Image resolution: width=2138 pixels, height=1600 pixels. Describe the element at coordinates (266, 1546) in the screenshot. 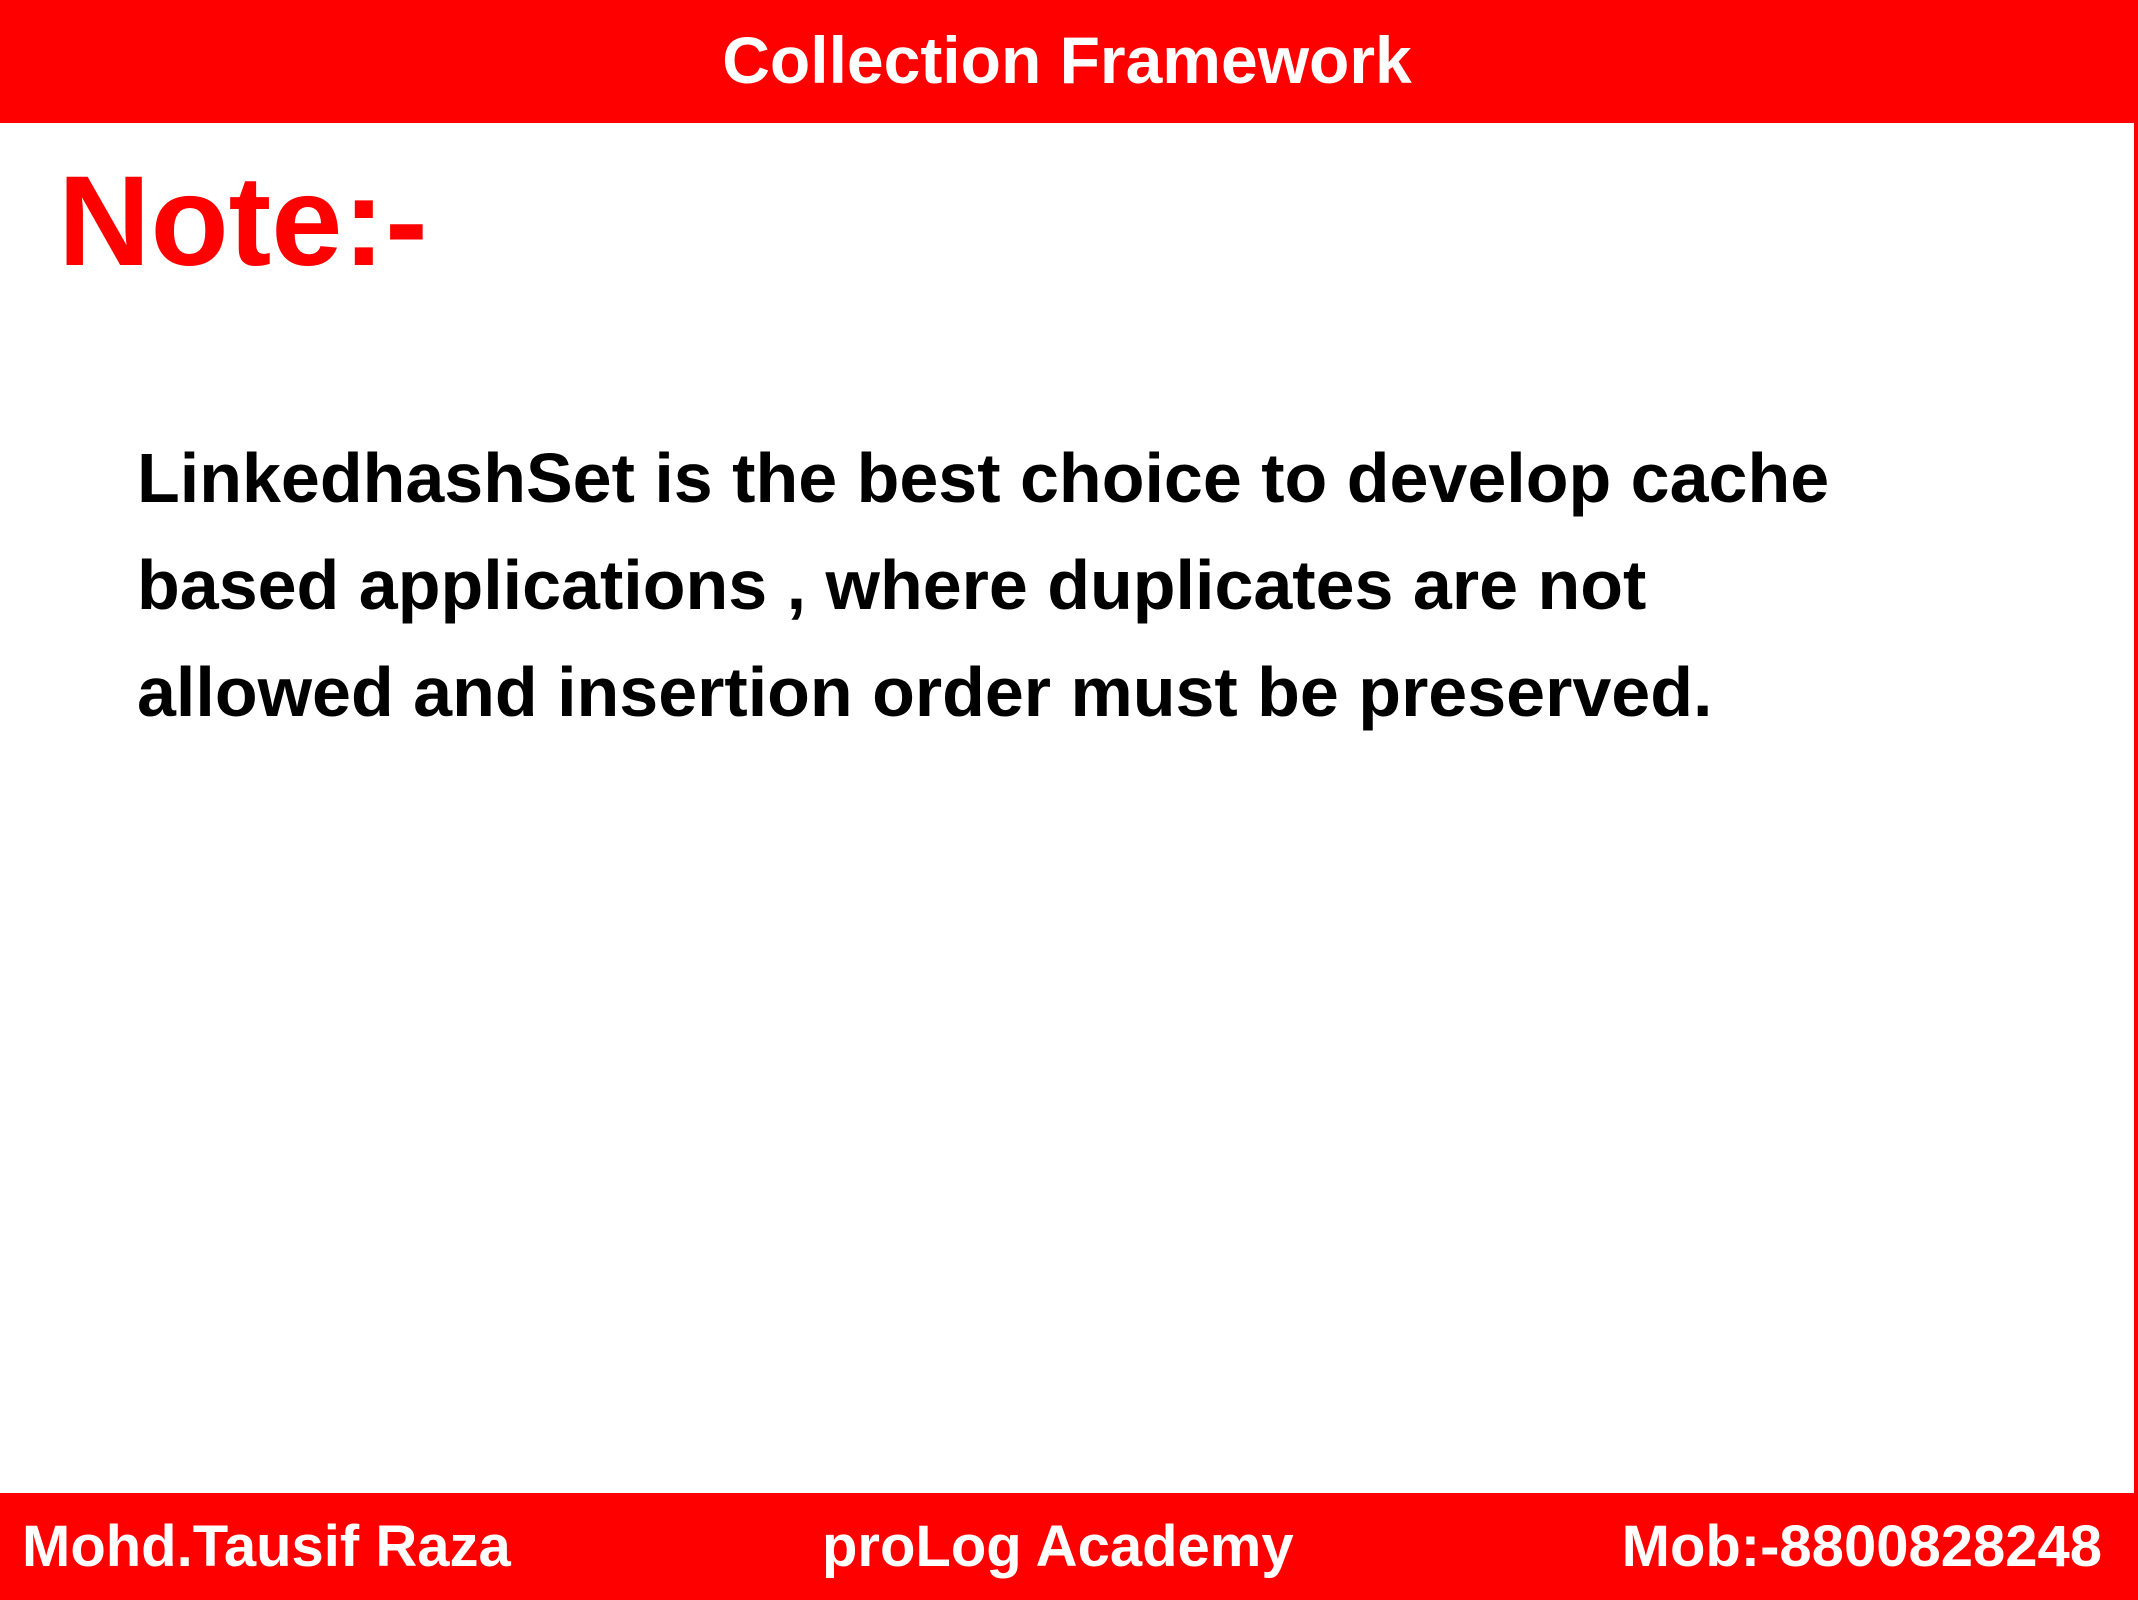

I see `footer-author: Mohd.Tausif Raza` at that location.